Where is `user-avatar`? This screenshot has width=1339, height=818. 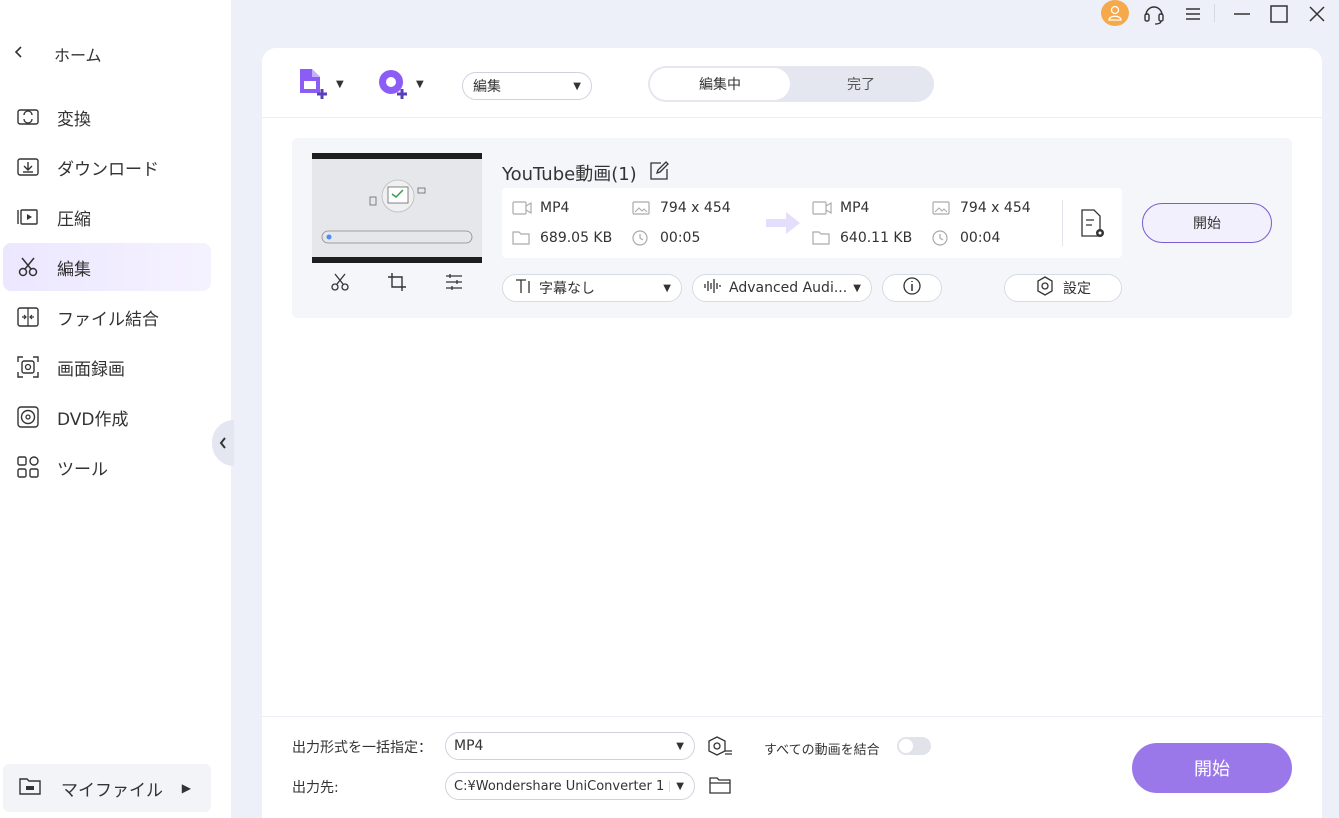 user-avatar is located at coordinates (1115, 13).